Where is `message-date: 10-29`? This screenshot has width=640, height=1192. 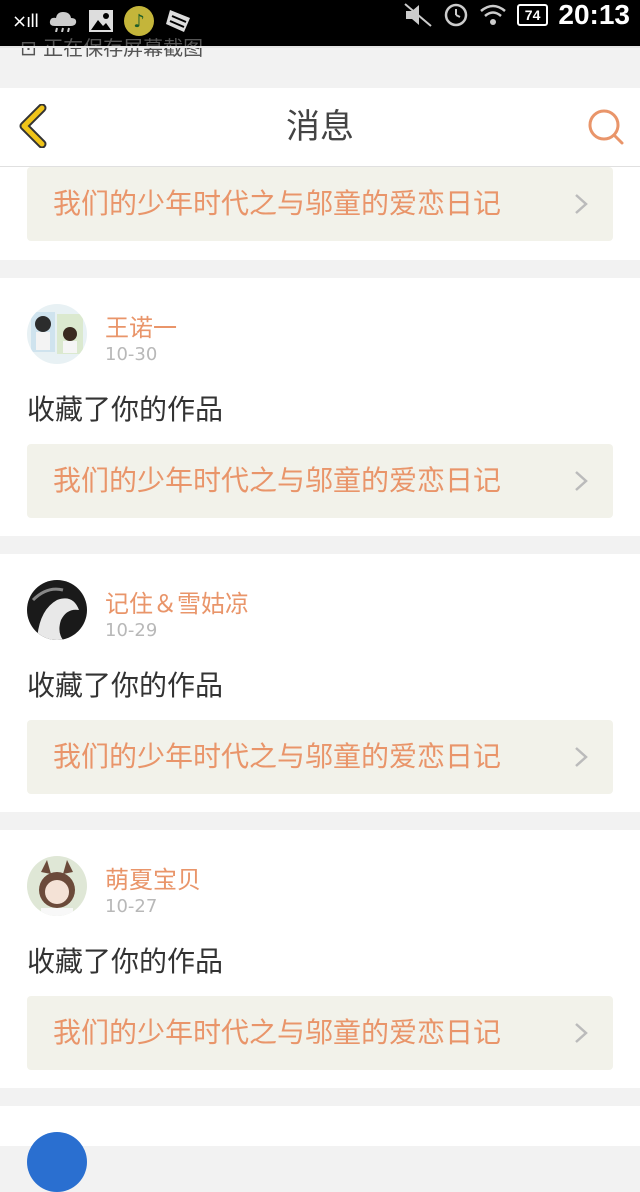
message-date: 10-29 is located at coordinates (131, 630).